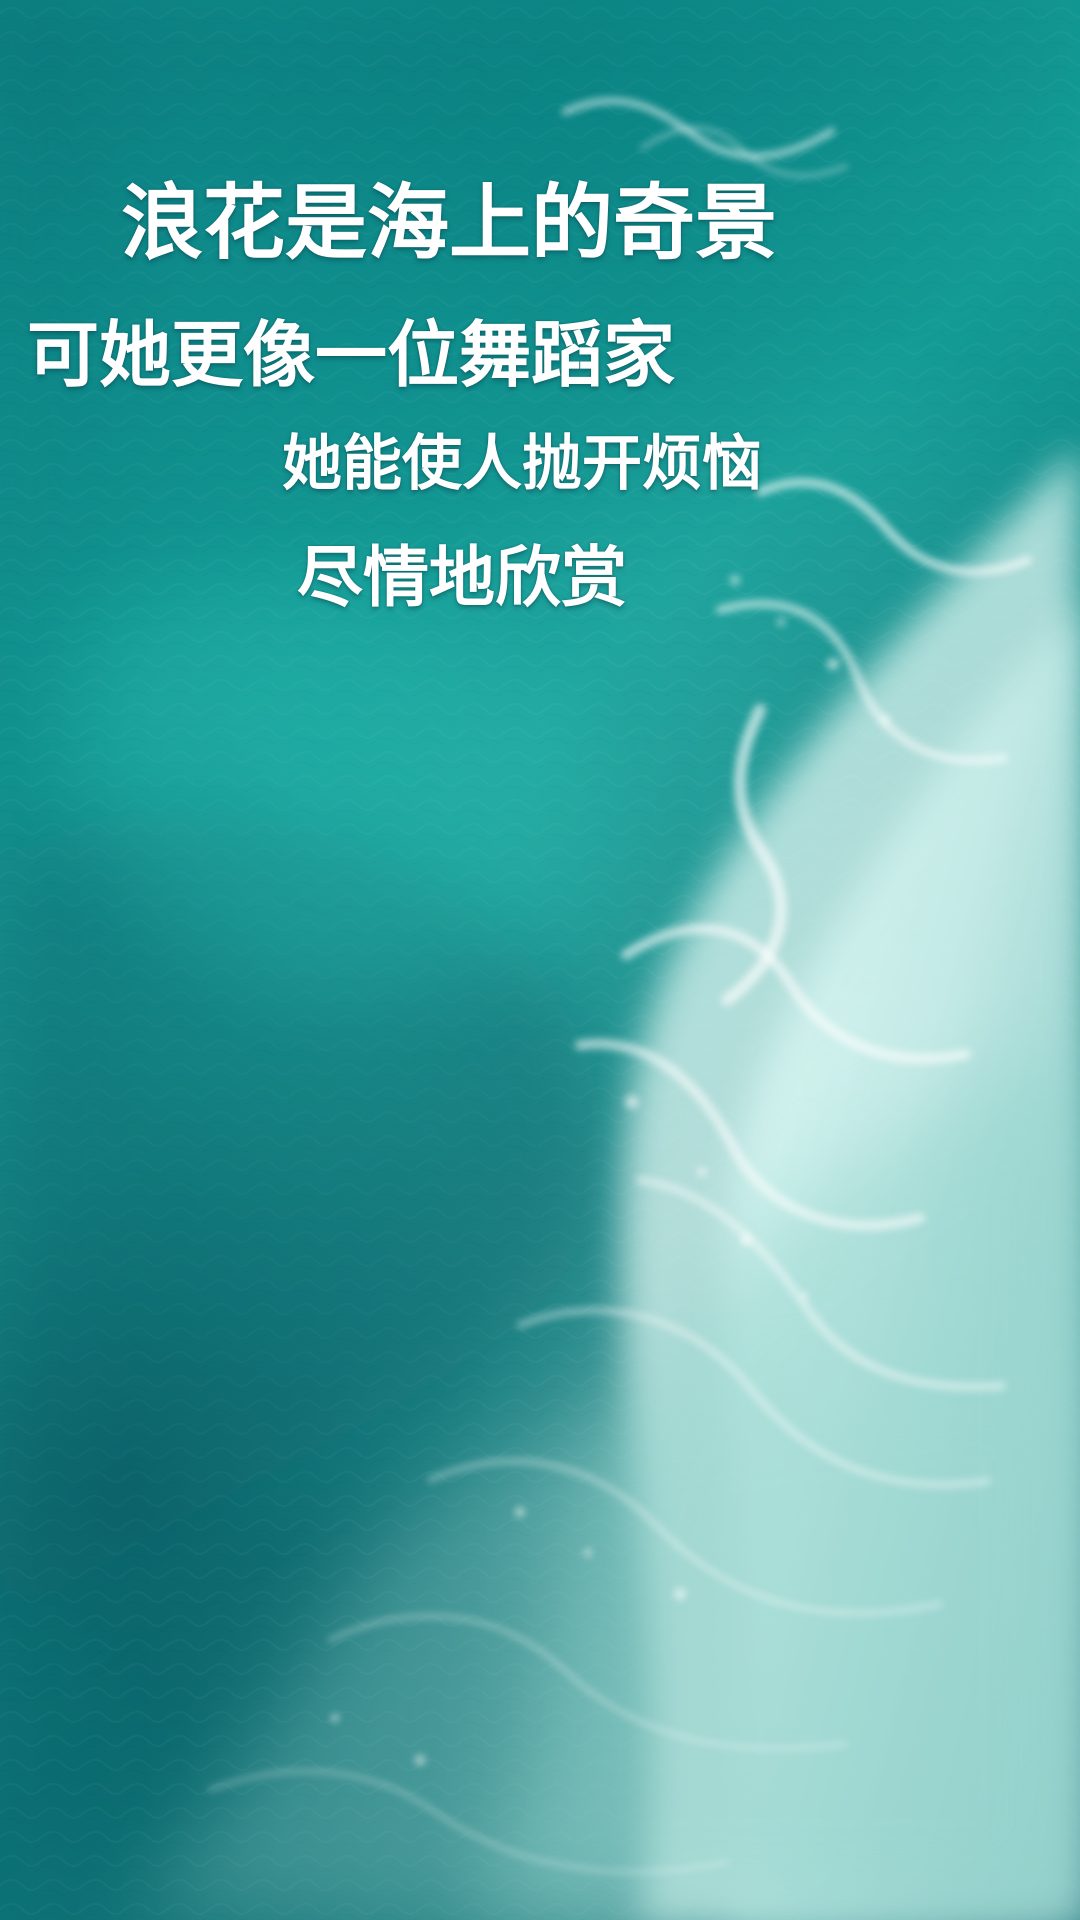  What do you see at coordinates (522, 464) in the screenshot?
I see `poem-line-3: 她能使人抛开烦恼` at bounding box center [522, 464].